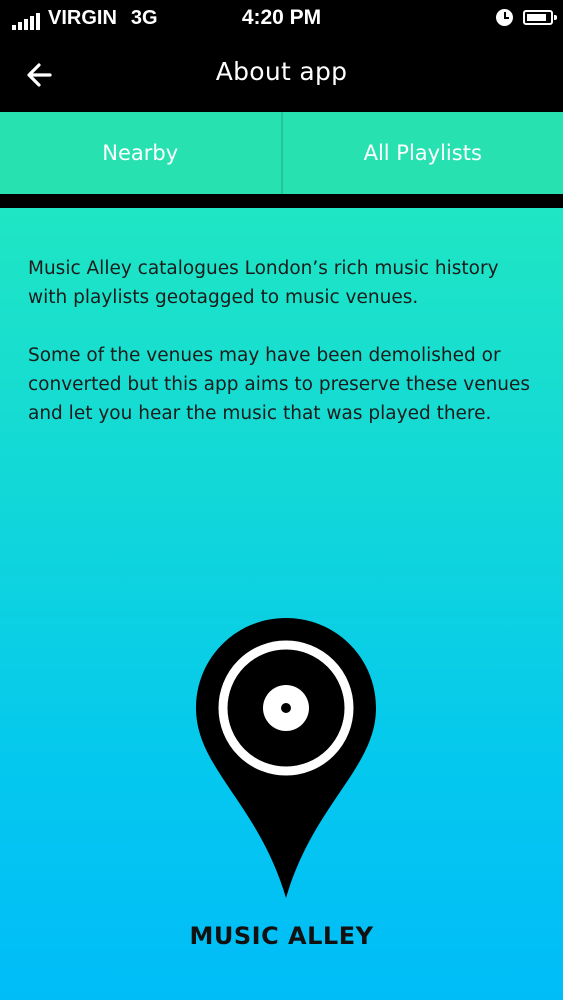  I want to click on tab-bar: Nearby All Playlists, so click(281, 153).